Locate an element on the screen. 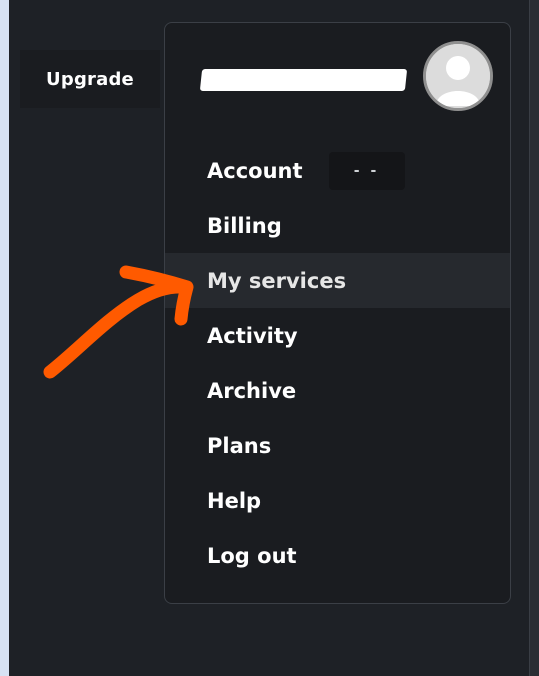  menu-item-activity: Activity is located at coordinates (337, 335).